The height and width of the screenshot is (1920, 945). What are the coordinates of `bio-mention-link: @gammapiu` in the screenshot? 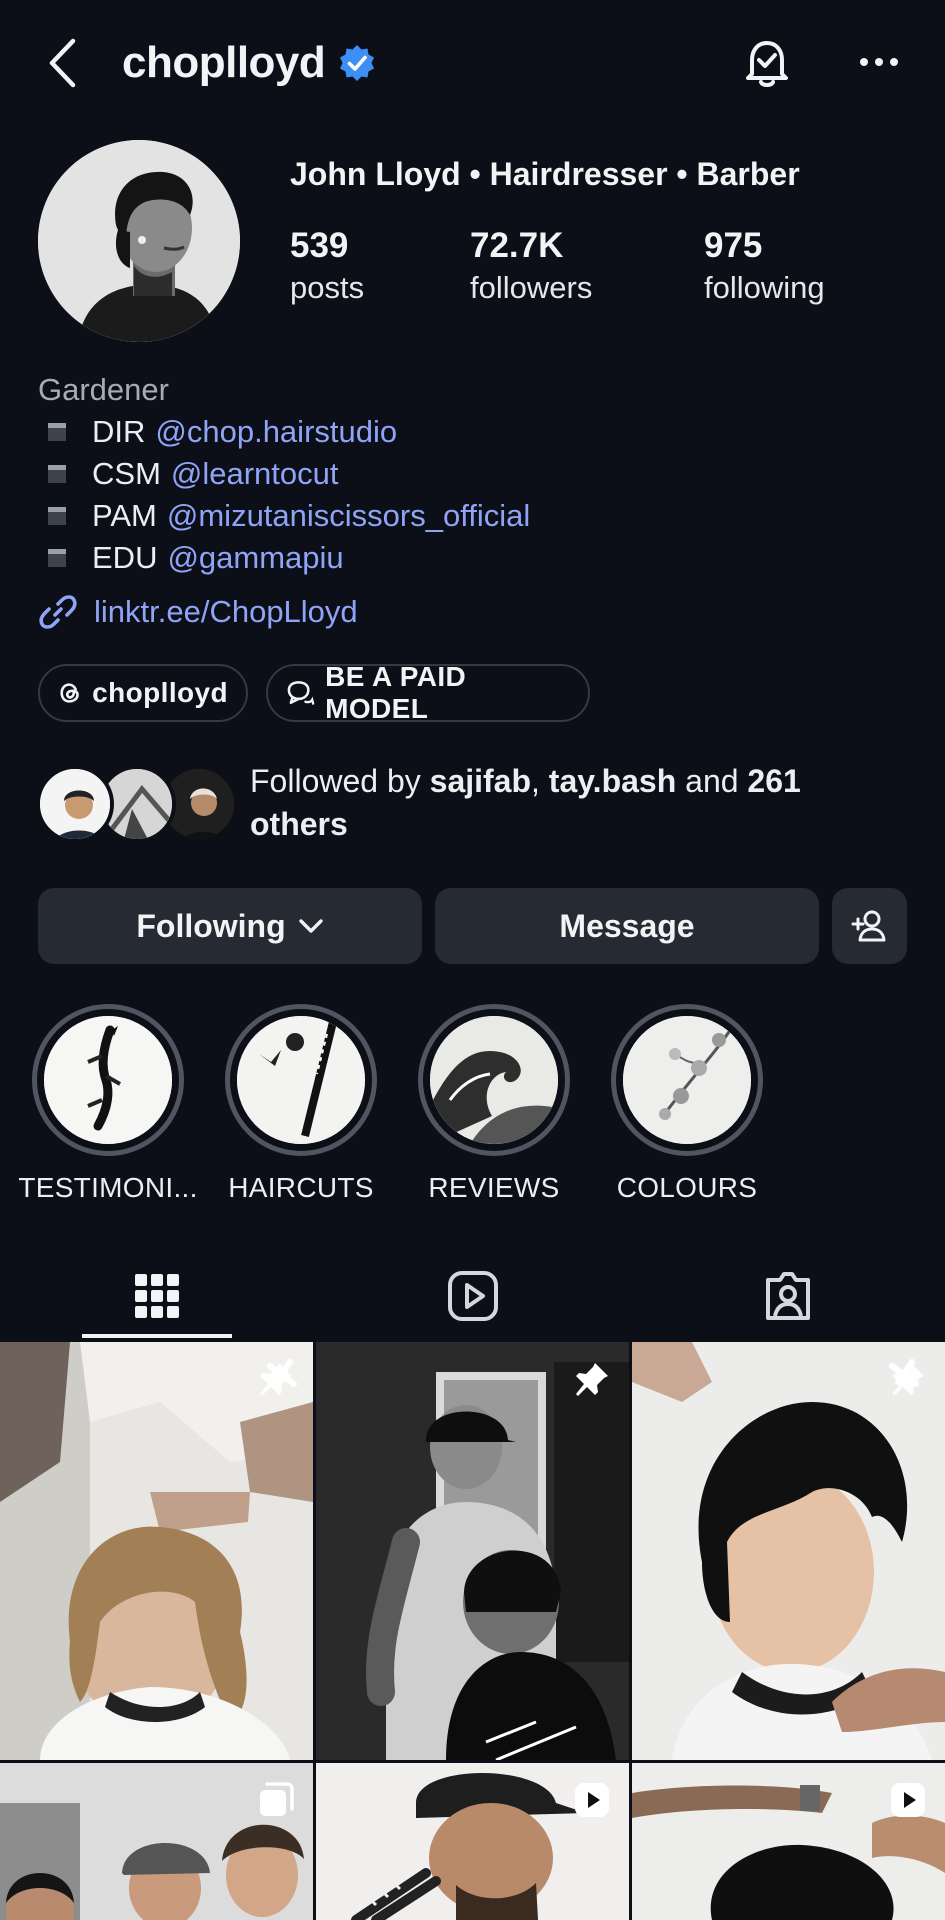 It's located at (255, 558).